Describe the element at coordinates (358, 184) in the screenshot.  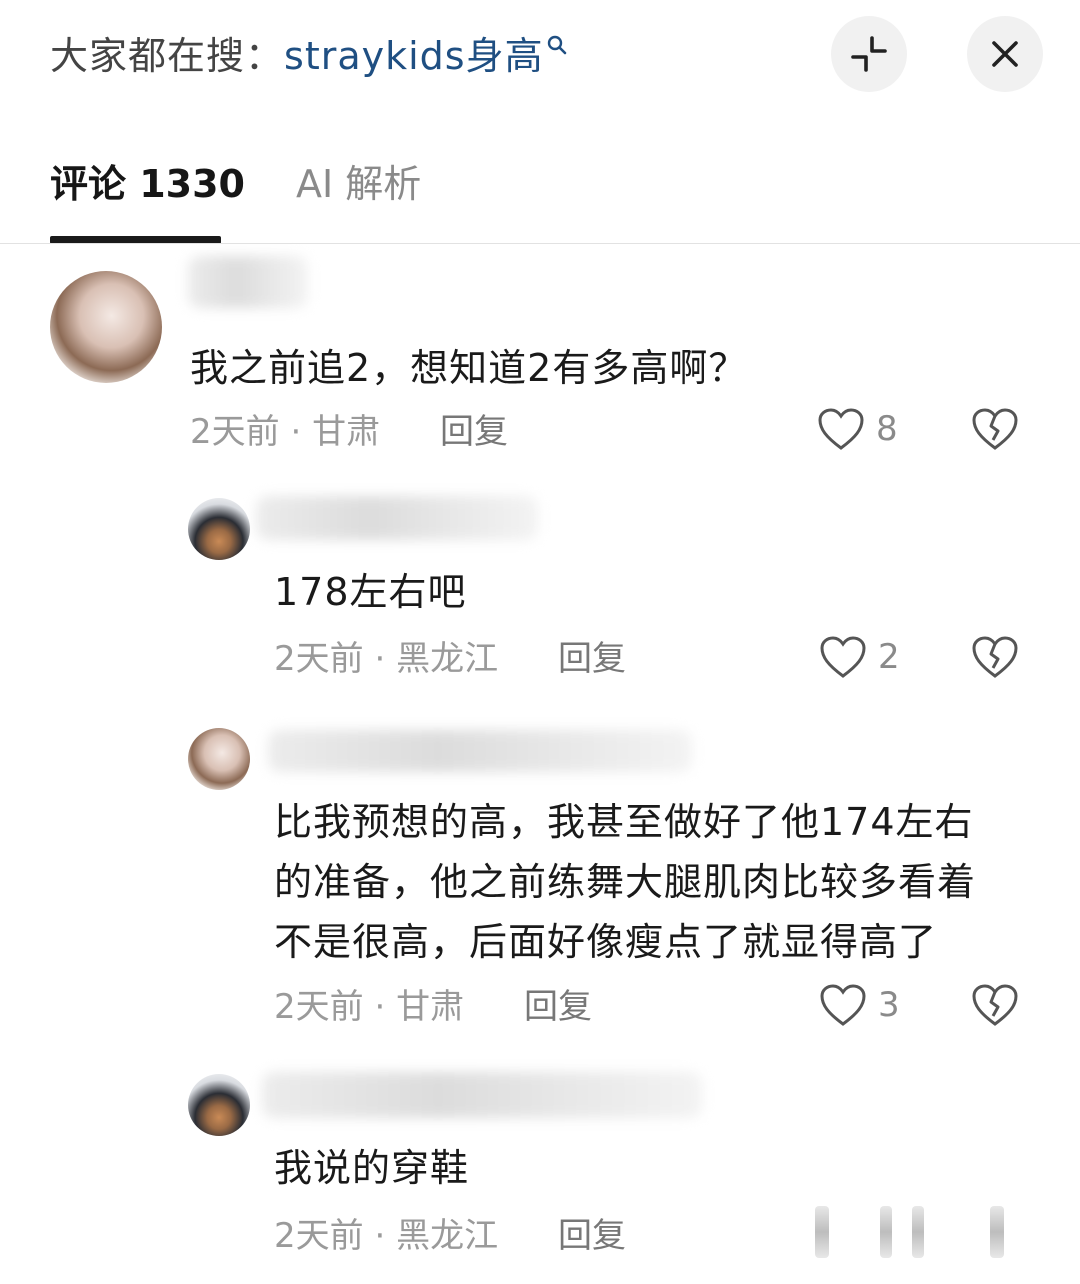
I see `tab-ai-analysis: AI 解析` at that location.